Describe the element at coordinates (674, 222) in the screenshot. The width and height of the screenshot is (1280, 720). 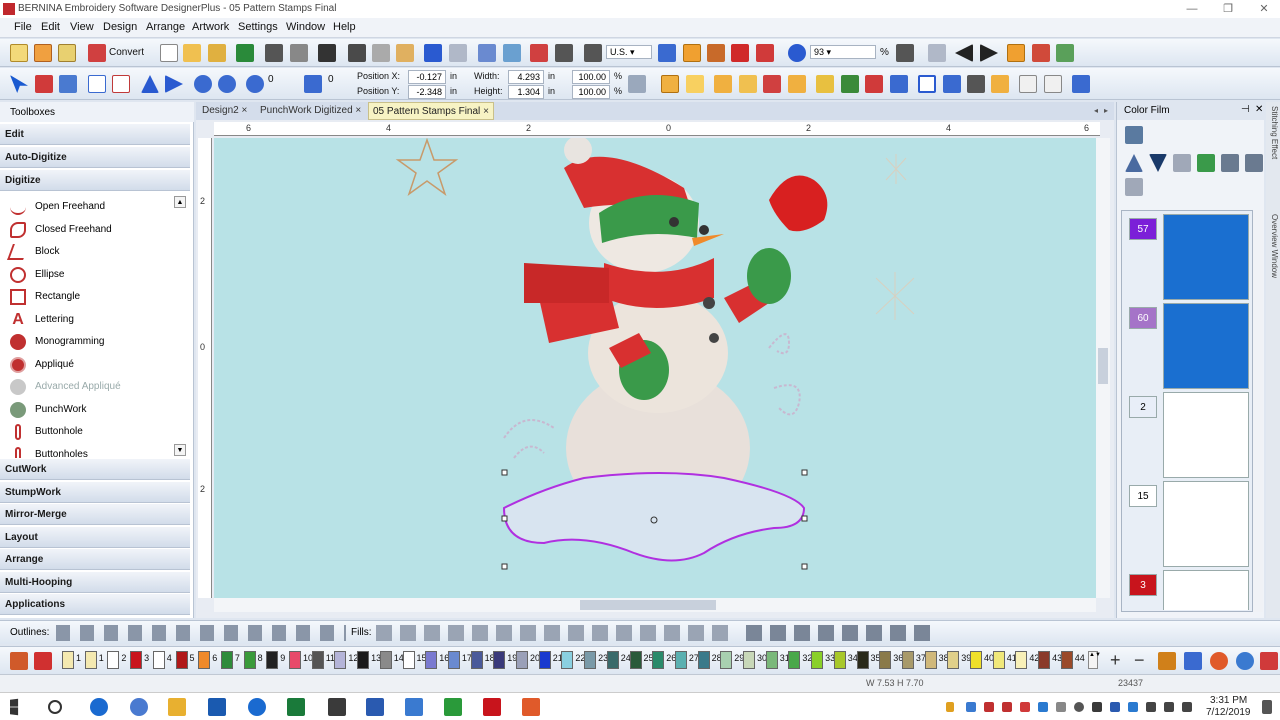
I see `left-eye` at that location.